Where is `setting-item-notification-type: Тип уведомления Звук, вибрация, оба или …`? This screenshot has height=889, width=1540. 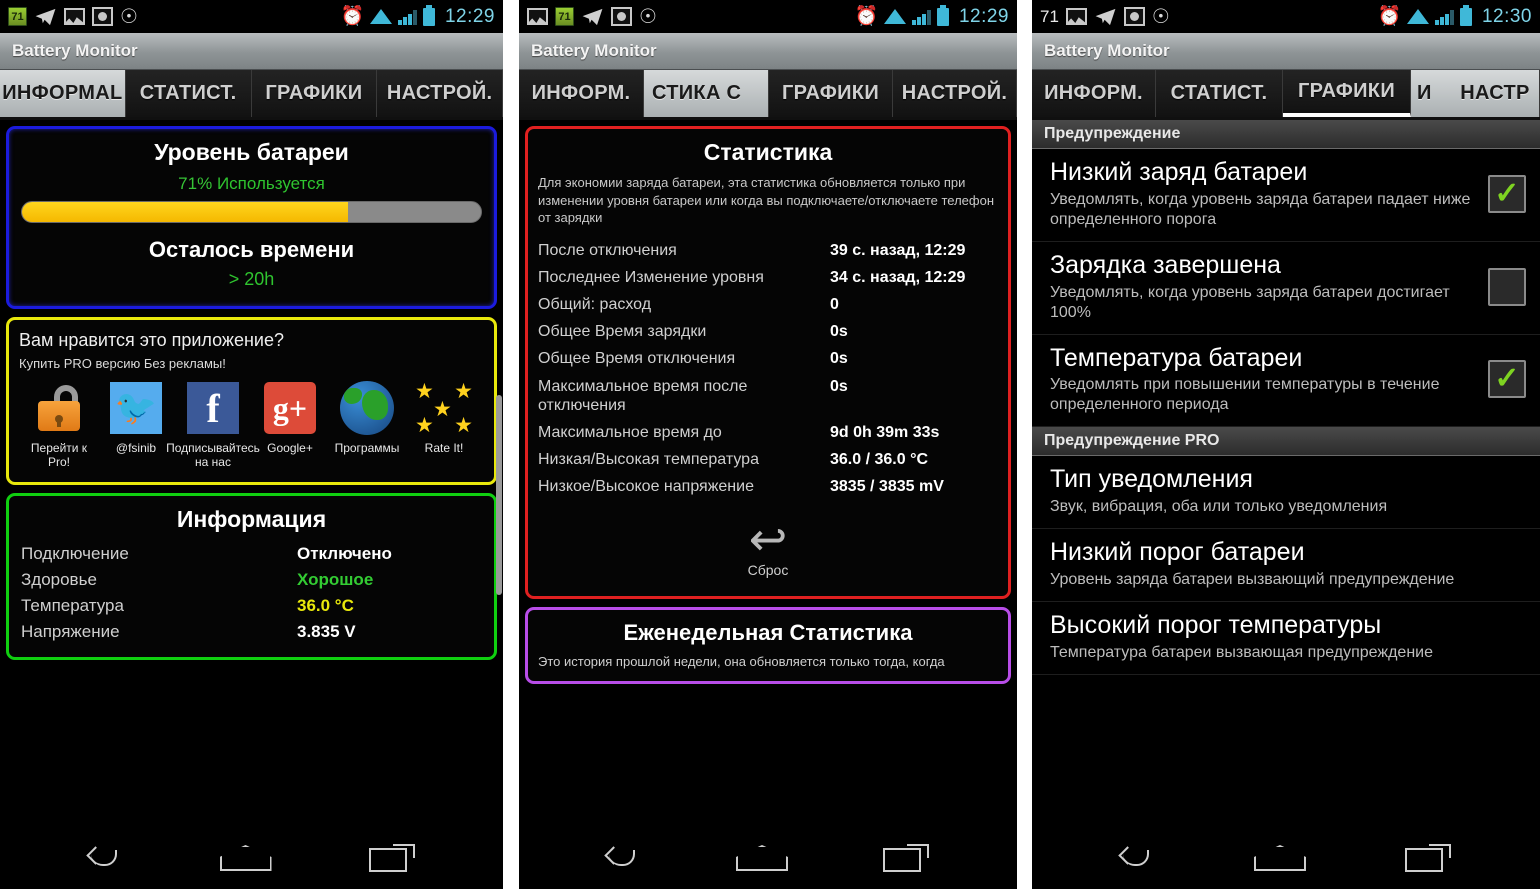
setting-item-notification-type: Тип уведомления Звук, вибрация, оба или … is located at coordinates (1286, 492).